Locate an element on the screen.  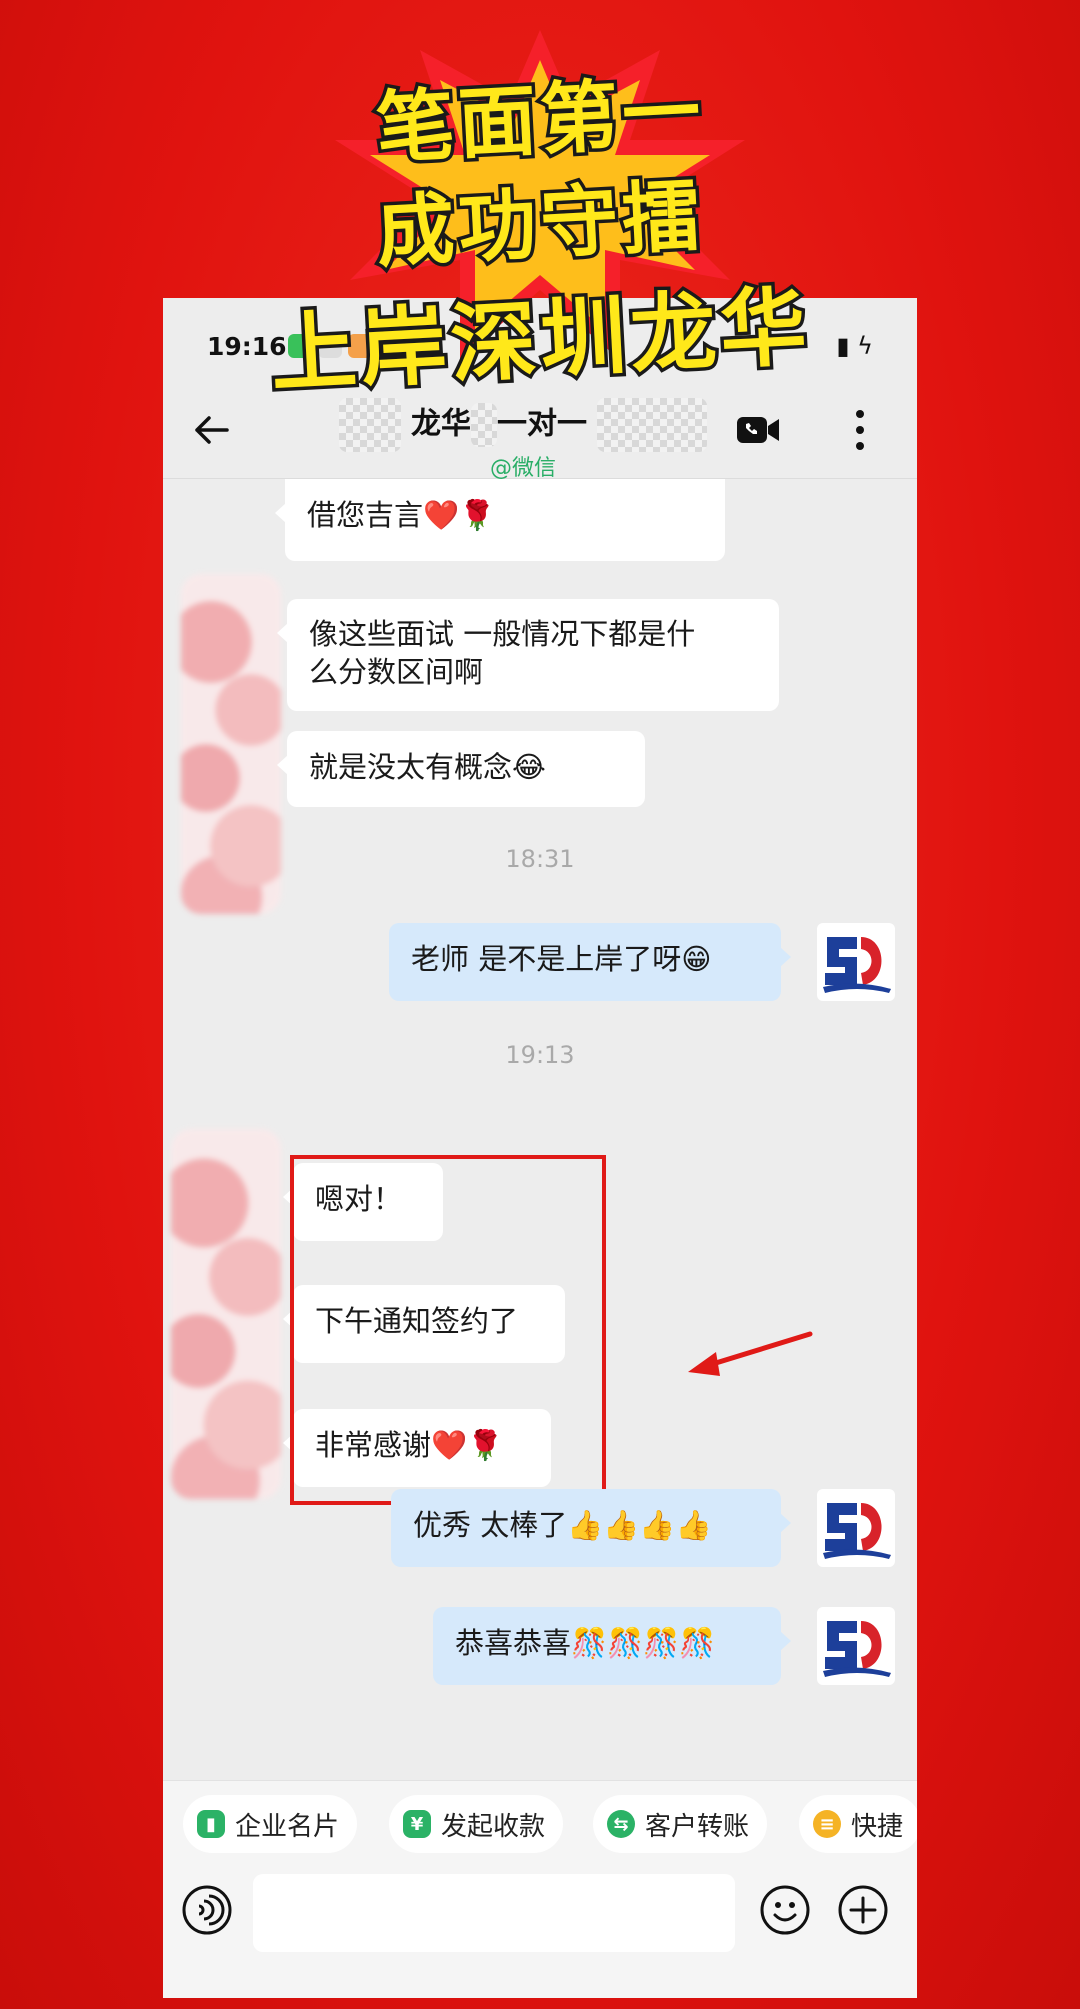
message-bubble-outgoing: 恭喜恭喜🎊🎊🎊🎊 is located at coordinates (612, 1646).